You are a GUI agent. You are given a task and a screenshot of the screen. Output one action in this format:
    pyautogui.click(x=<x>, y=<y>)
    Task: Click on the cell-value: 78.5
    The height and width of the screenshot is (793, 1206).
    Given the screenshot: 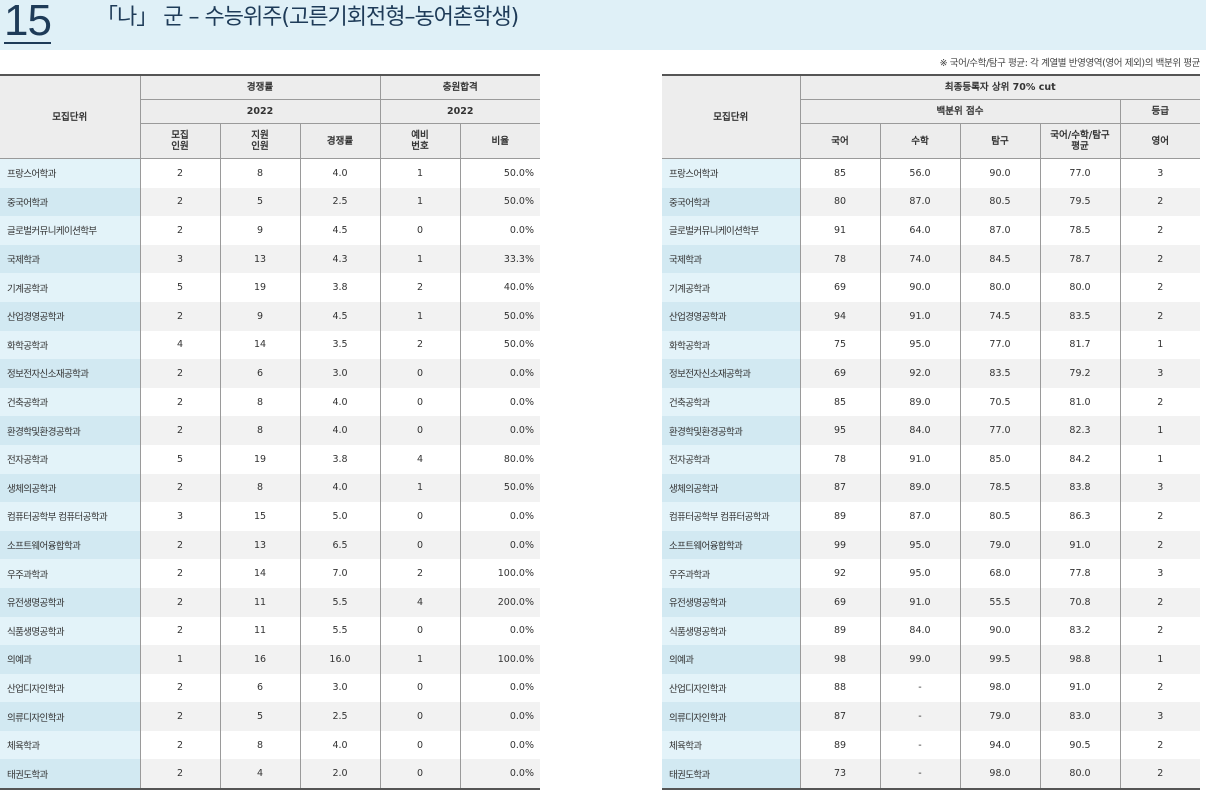 What is the action you would take?
    pyautogui.click(x=1079, y=230)
    